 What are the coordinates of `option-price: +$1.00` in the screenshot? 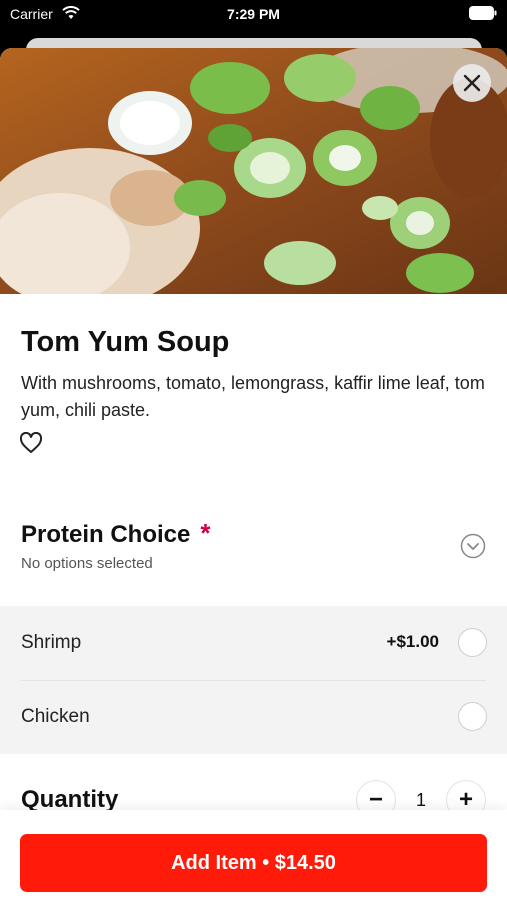 It's located at (412, 641).